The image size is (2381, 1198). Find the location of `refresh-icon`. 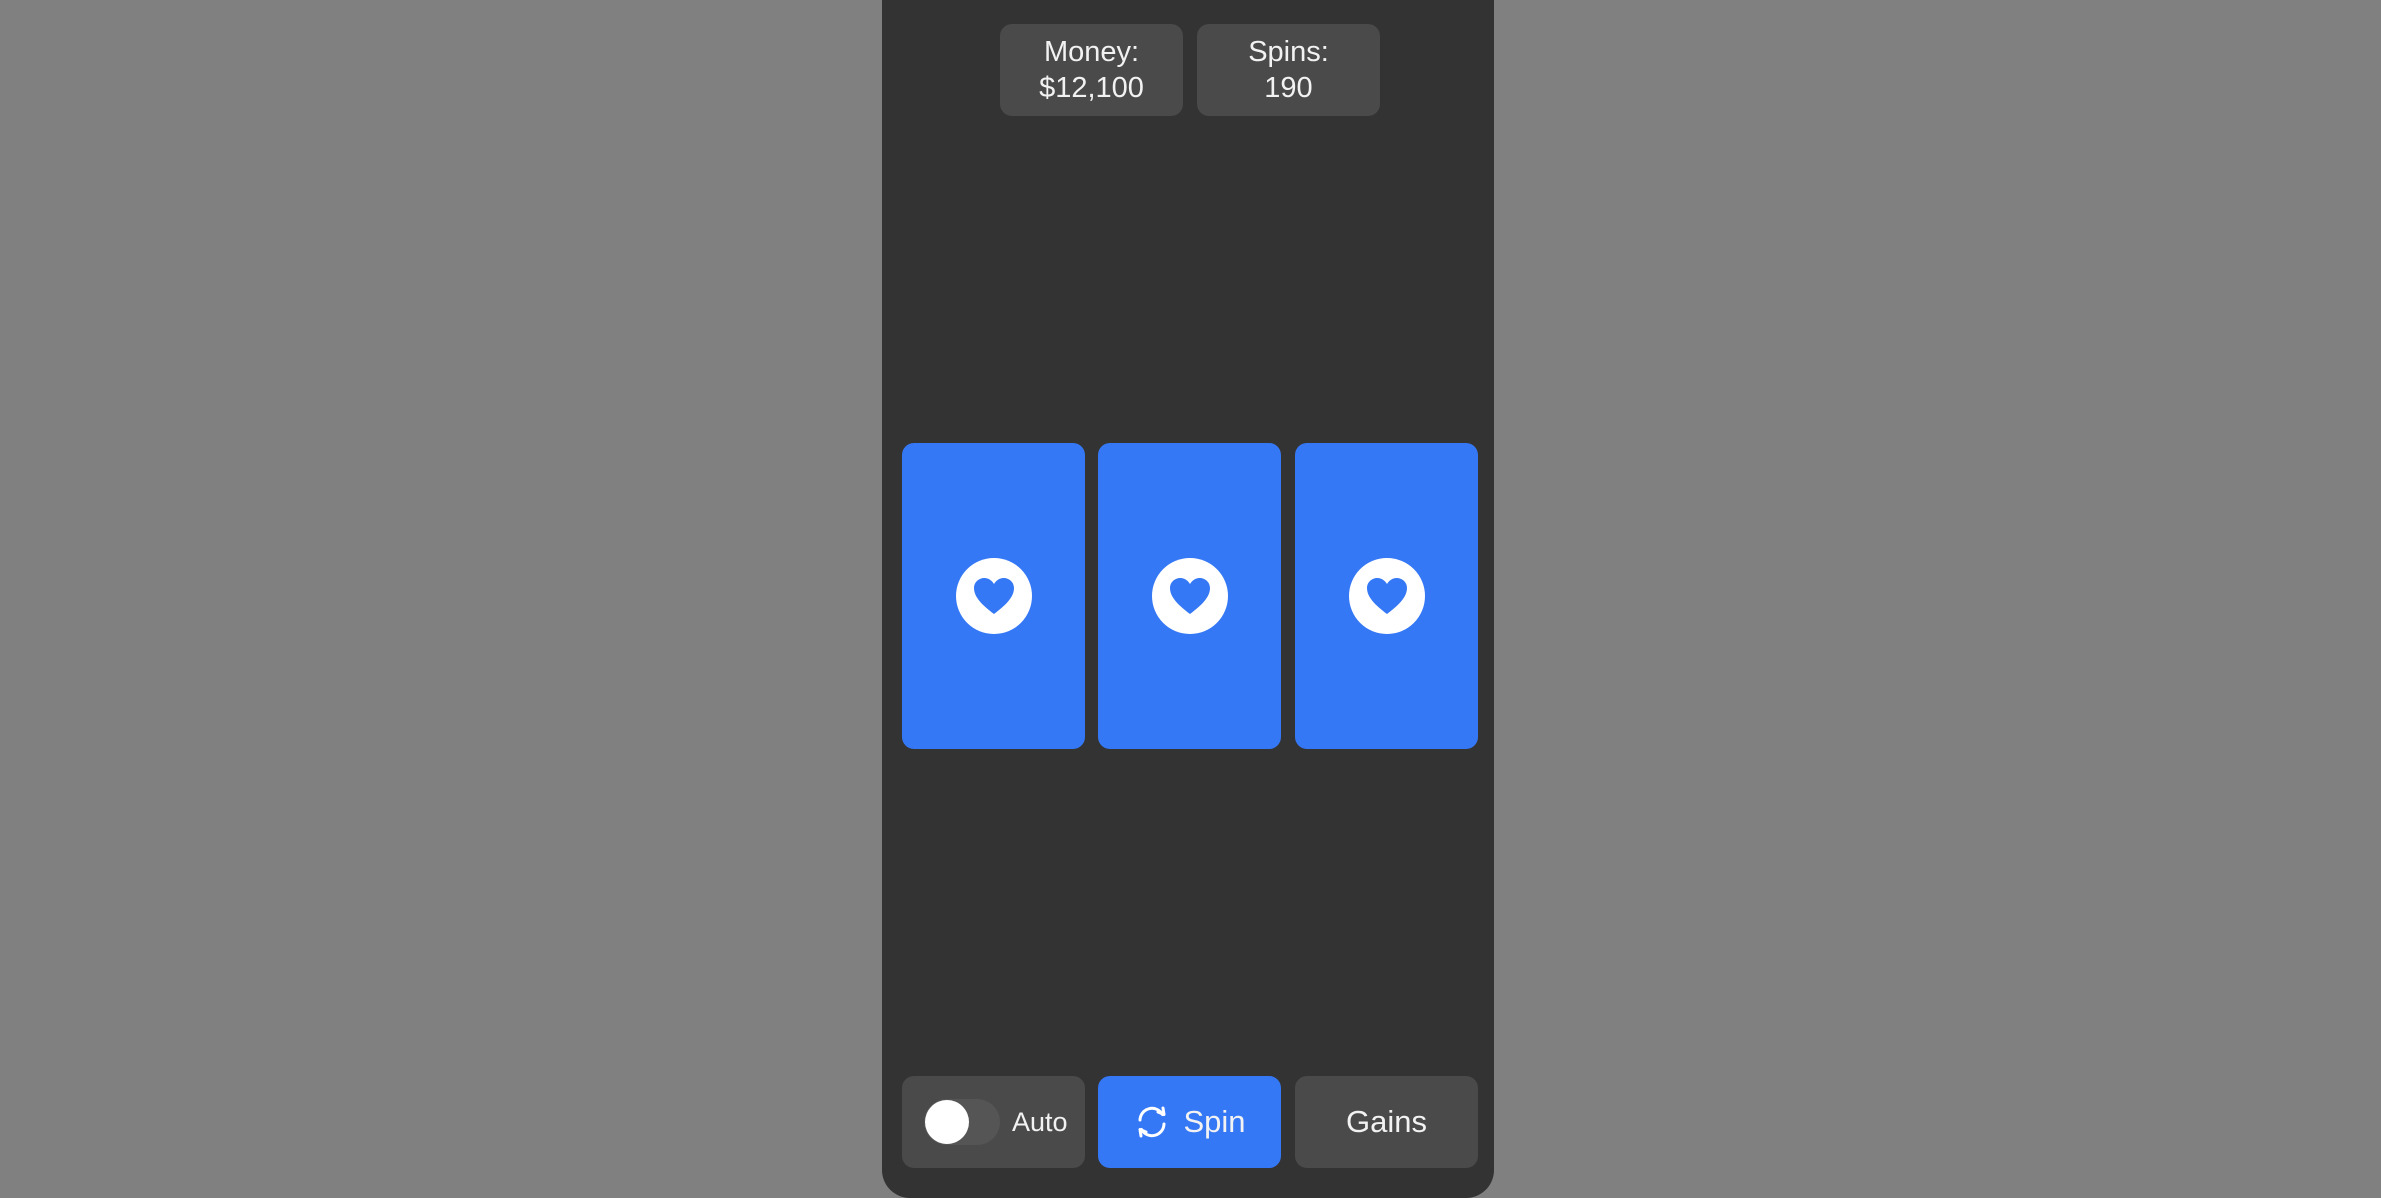

refresh-icon is located at coordinates (1152, 1122).